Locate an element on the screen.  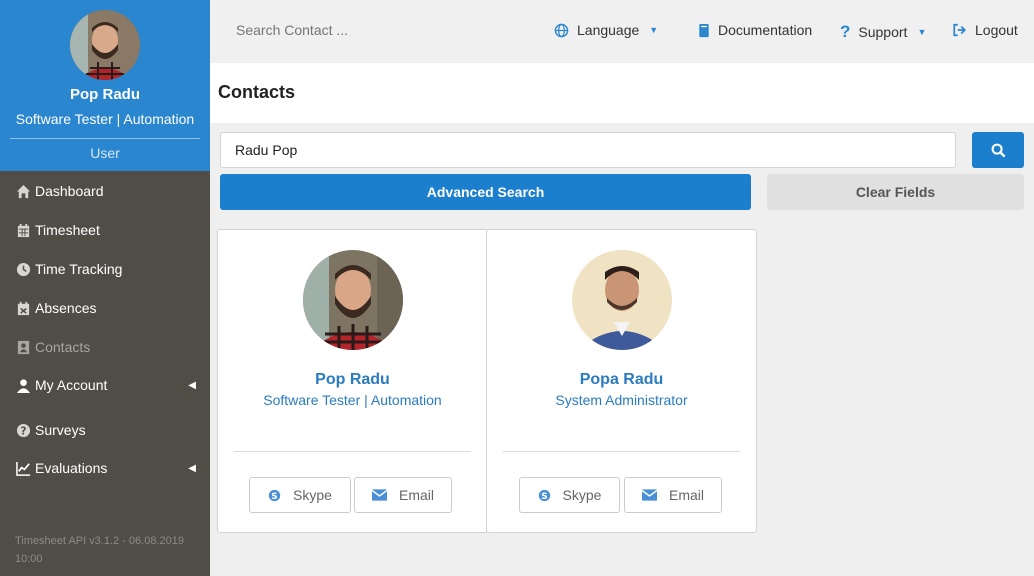
profile-role: User is located at coordinates (105, 153).